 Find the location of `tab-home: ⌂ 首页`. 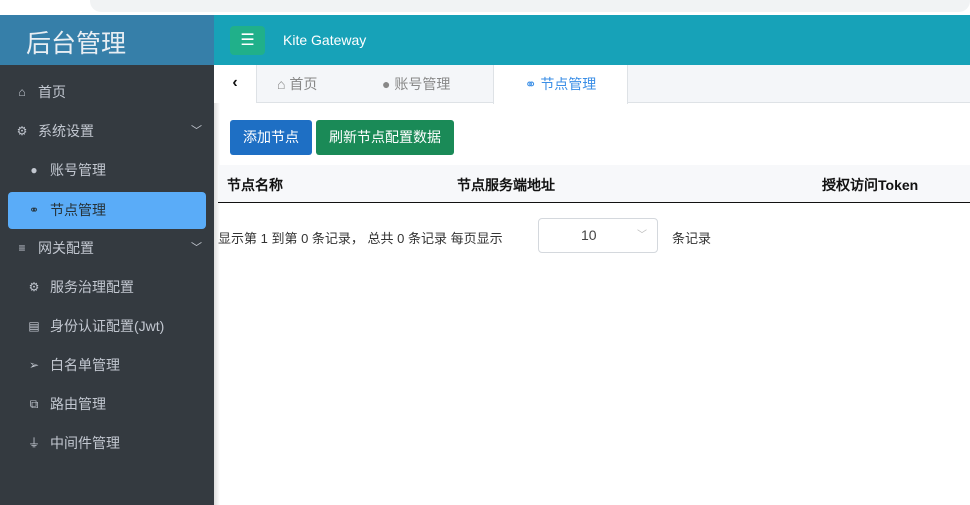

tab-home: ⌂ 首页 is located at coordinates (297, 84).